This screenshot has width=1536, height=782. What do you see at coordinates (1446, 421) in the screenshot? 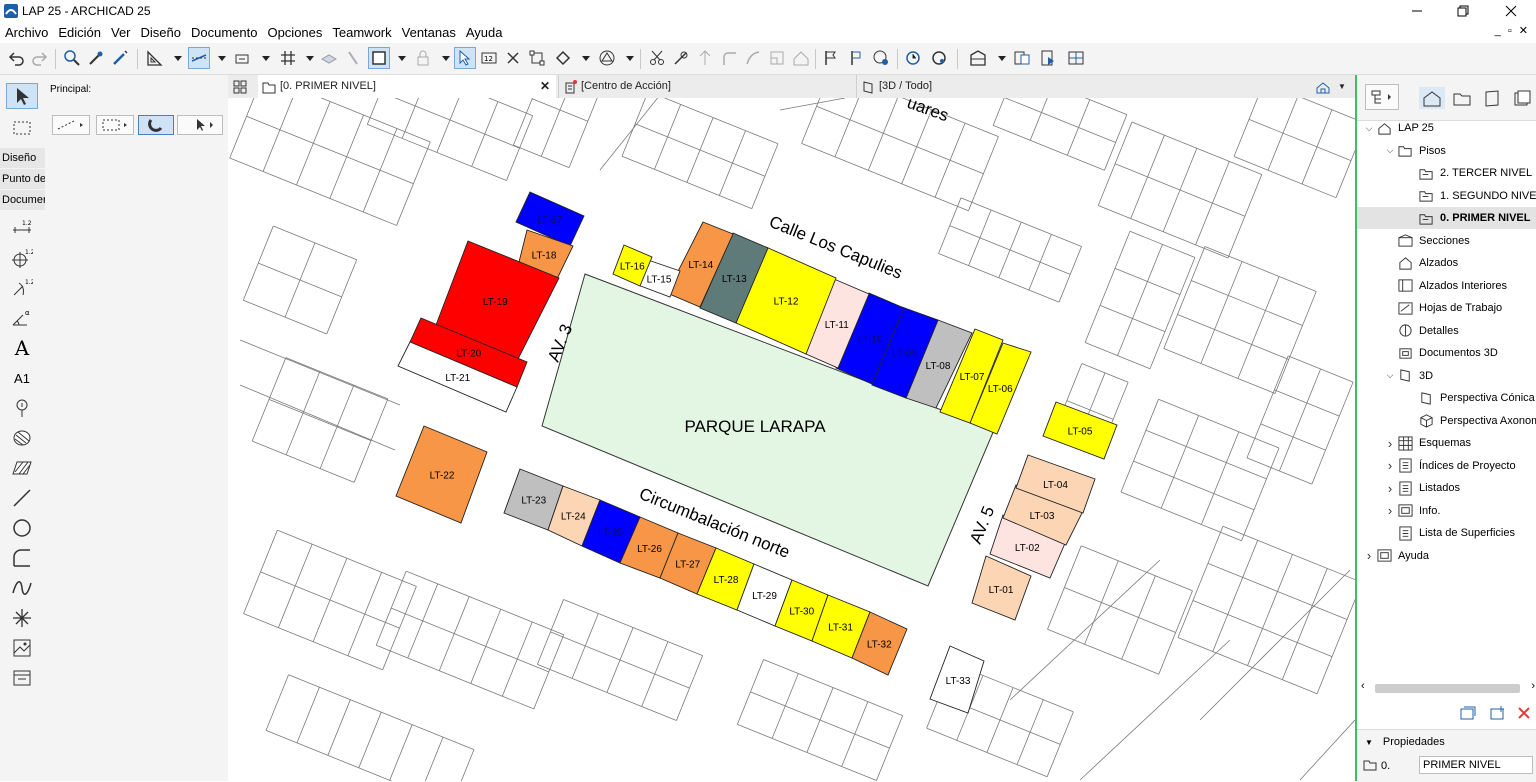
I see `navigator-item-perspectiva-axonométrica: Perspectiva Axonométrica` at bounding box center [1446, 421].